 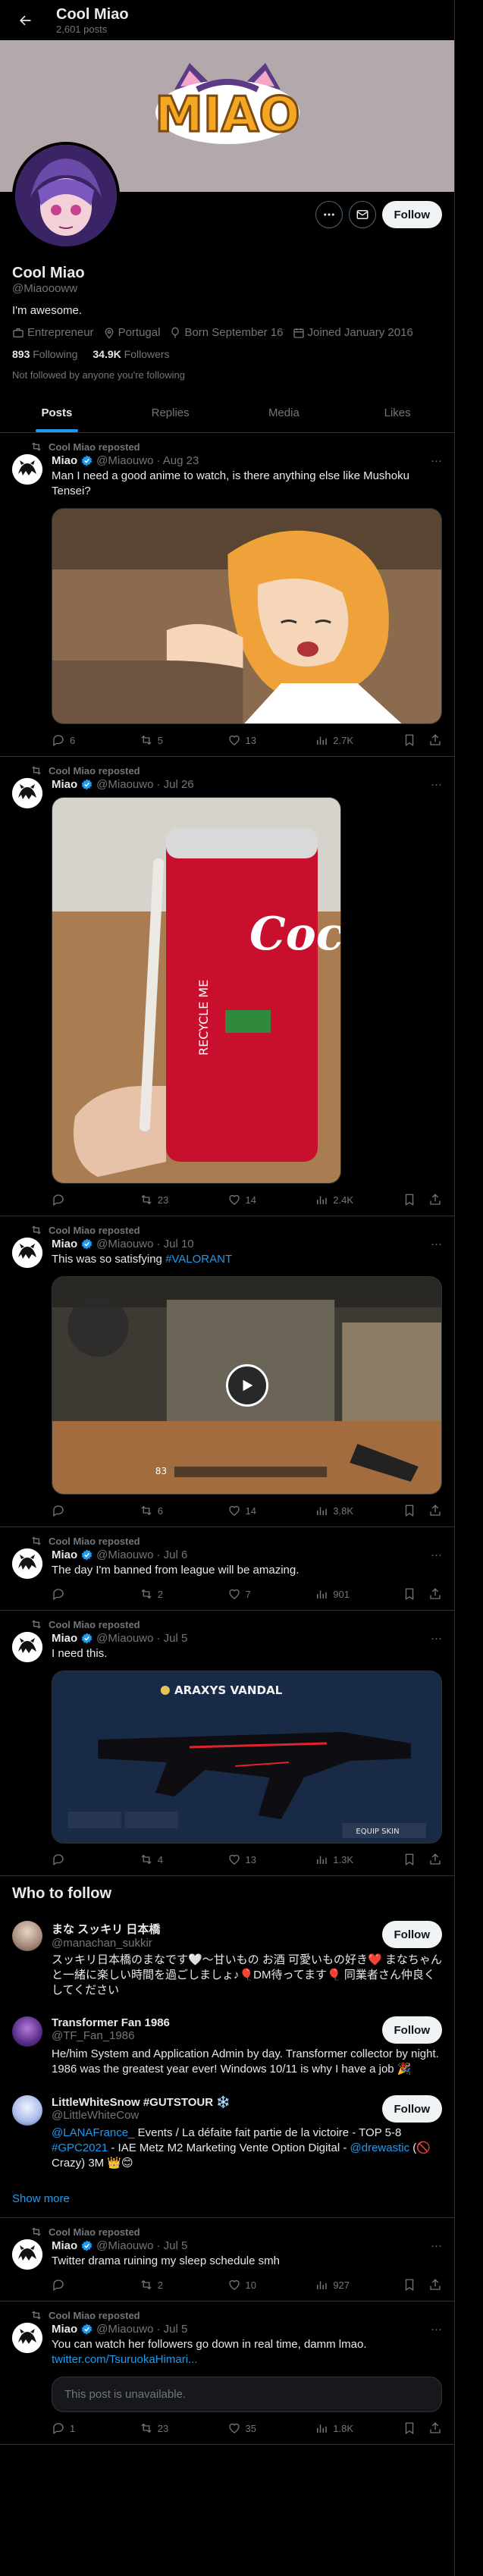 I want to click on tweet-date: · Aug 23, so click(x=177, y=460).